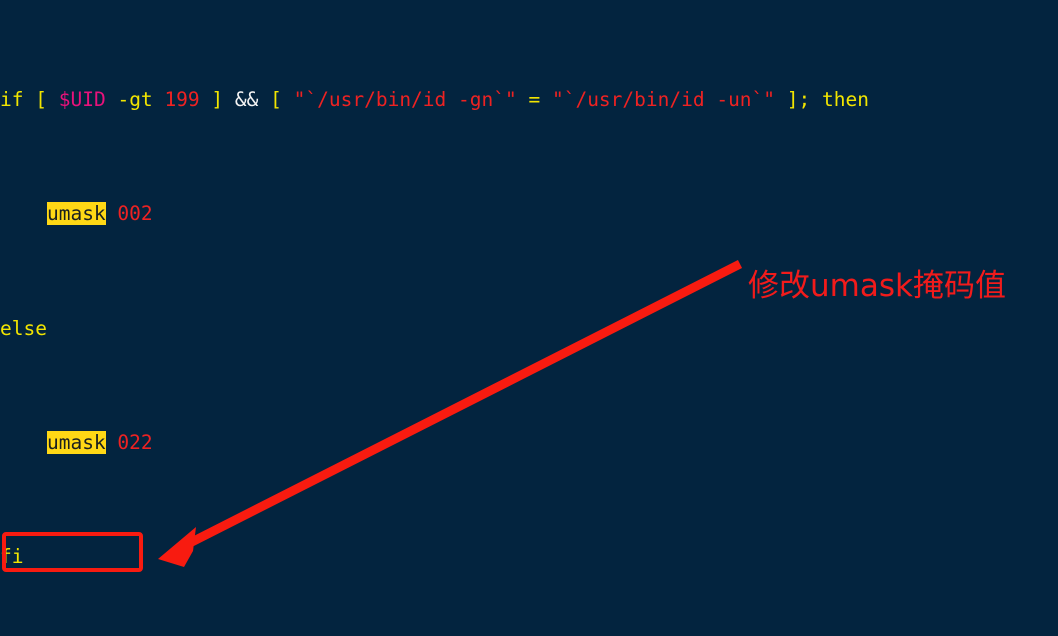 The width and height of the screenshot is (1058, 636). Describe the element at coordinates (82, 99) in the screenshot. I see `token-uid-var: $UID` at that location.